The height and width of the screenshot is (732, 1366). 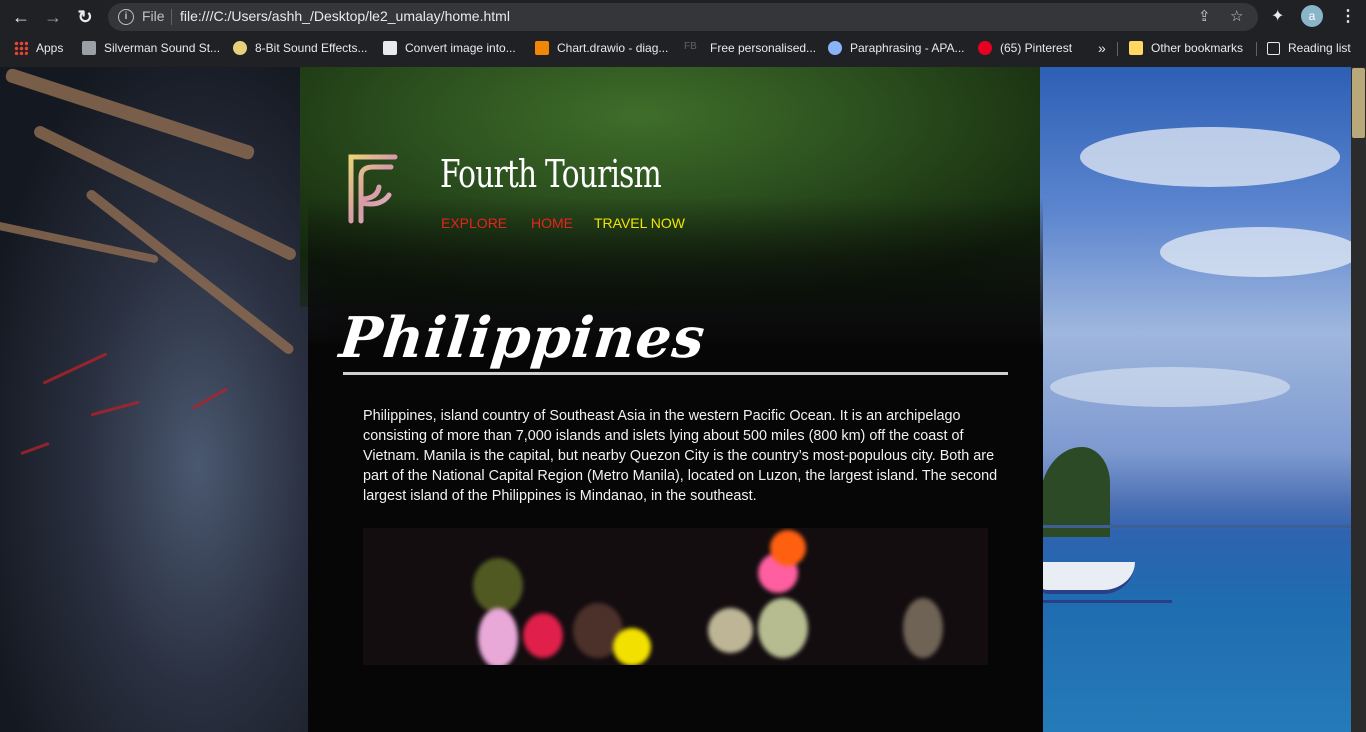 I want to click on profile-avatar: a, so click(x=1312, y=16).